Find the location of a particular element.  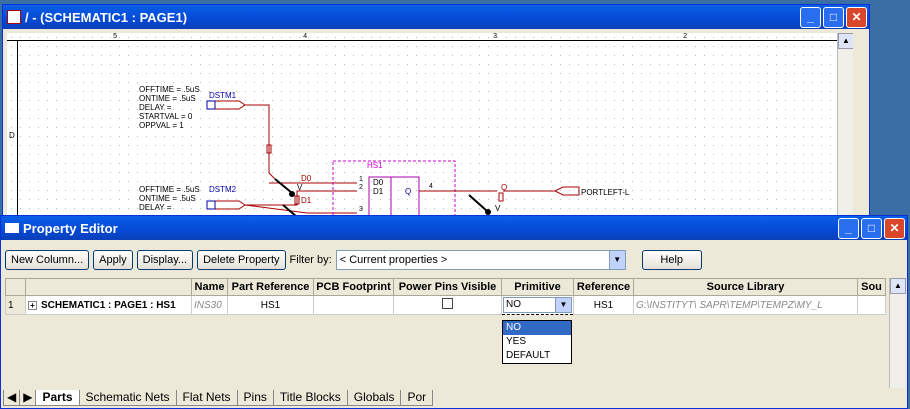

name-cell: INS30 is located at coordinates (209, 305).